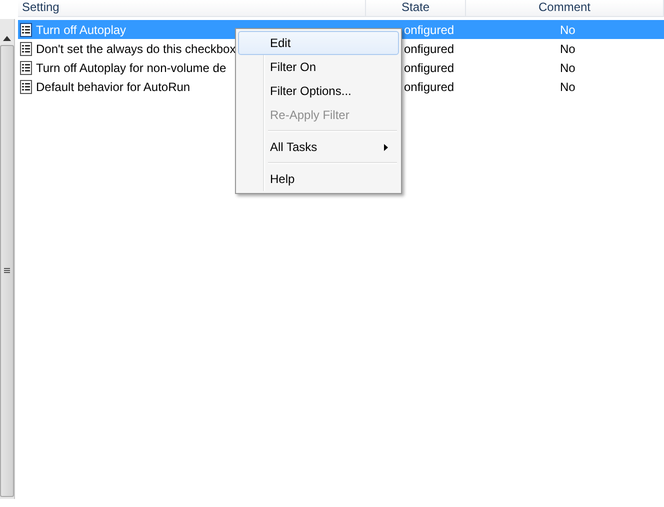 The image size is (664, 507). Describe the element at coordinates (113, 87) in the screenshot. I see `setting-name: Default behavior for AutoRun` at that location.